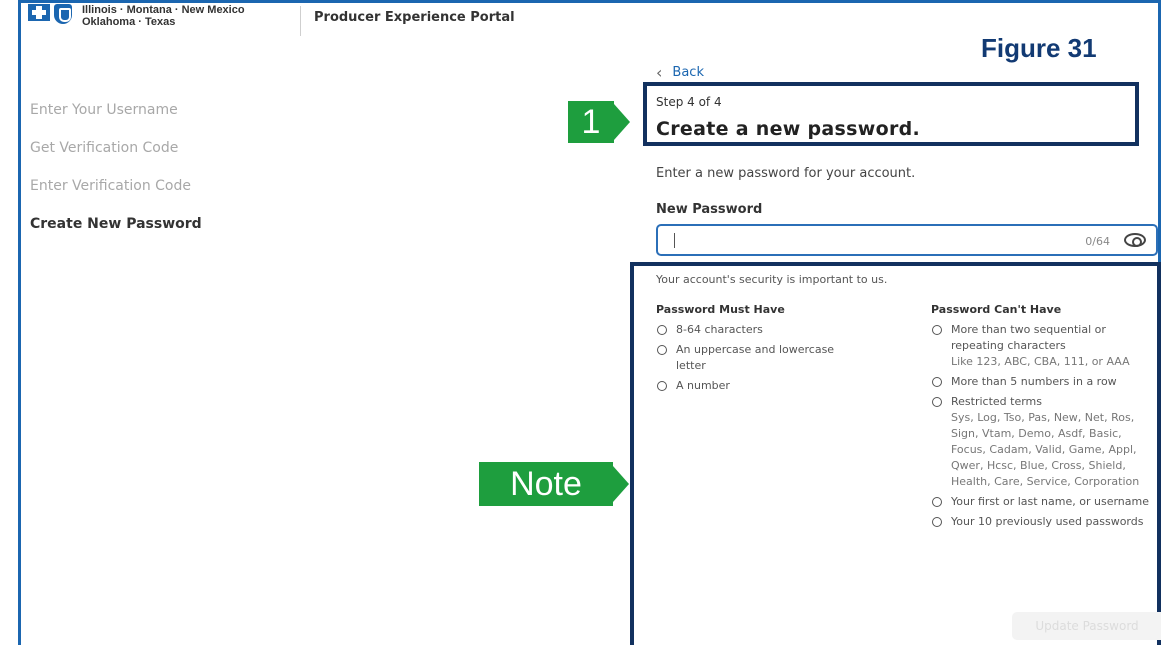 Image resolution: width=1161 pixels, height=645 pixels. What do you see at coordinates (786, 173) in the screenshot?
I see `instruction-text: Enter a new password for your account.` at bounding box center [786, 173].